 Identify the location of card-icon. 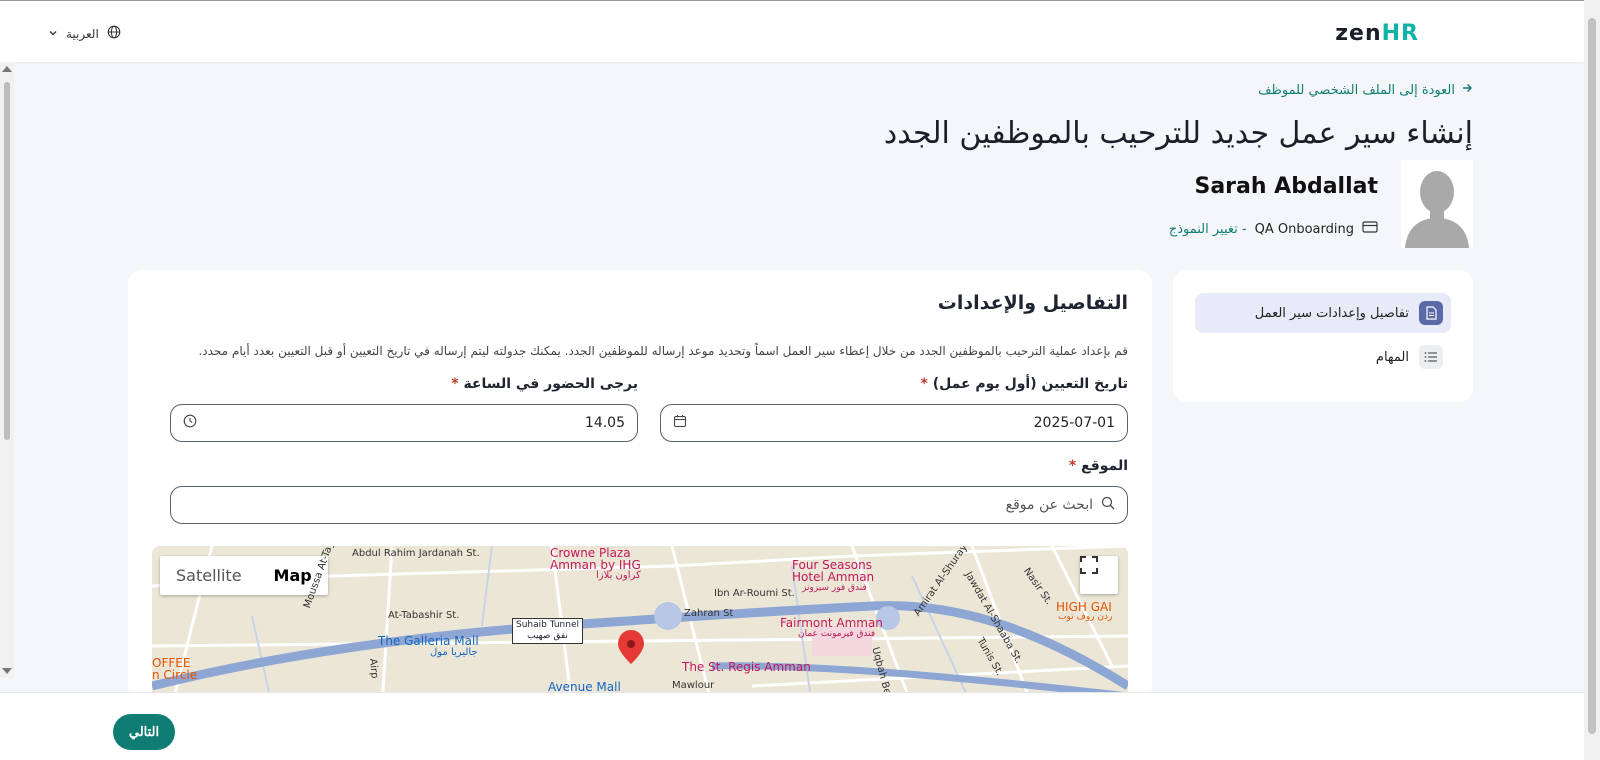
(1370, 229).